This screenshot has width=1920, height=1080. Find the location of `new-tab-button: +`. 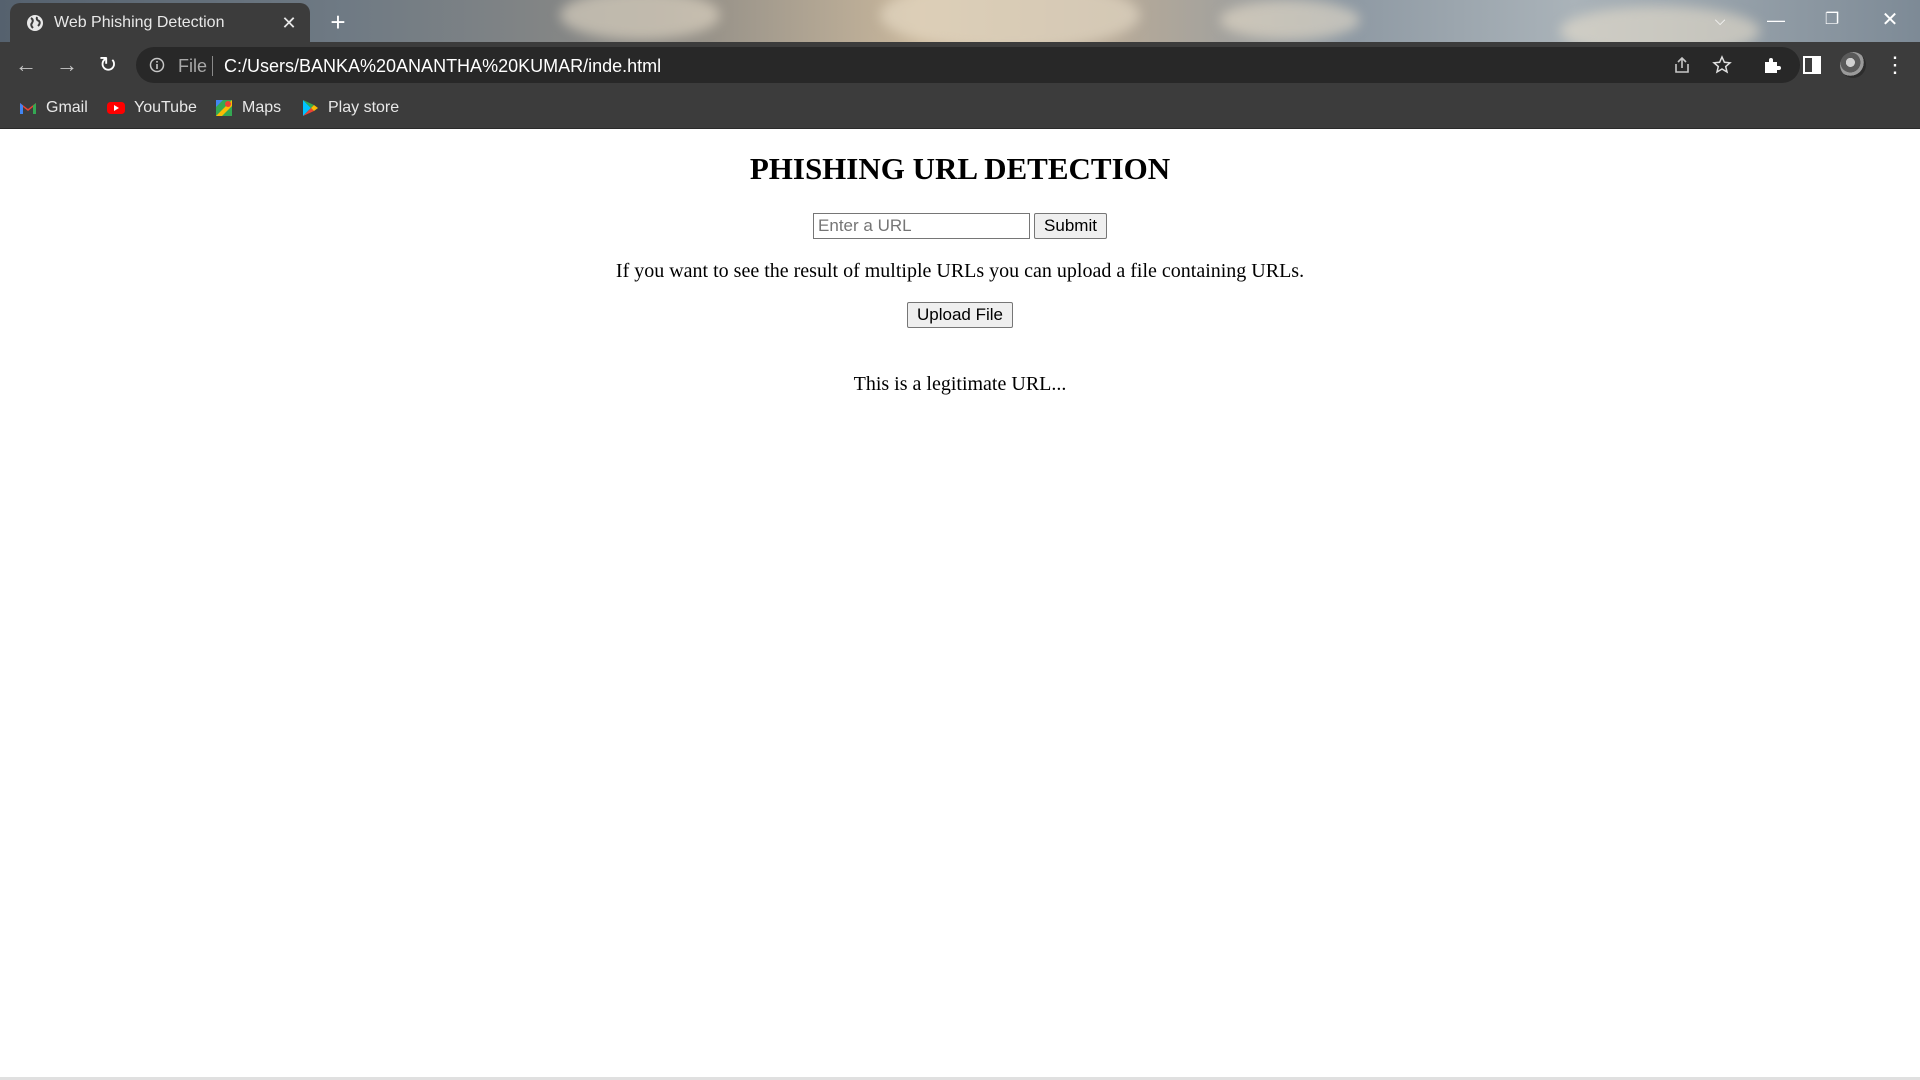

new-tab-button: + is located at coordinates (338, 22).